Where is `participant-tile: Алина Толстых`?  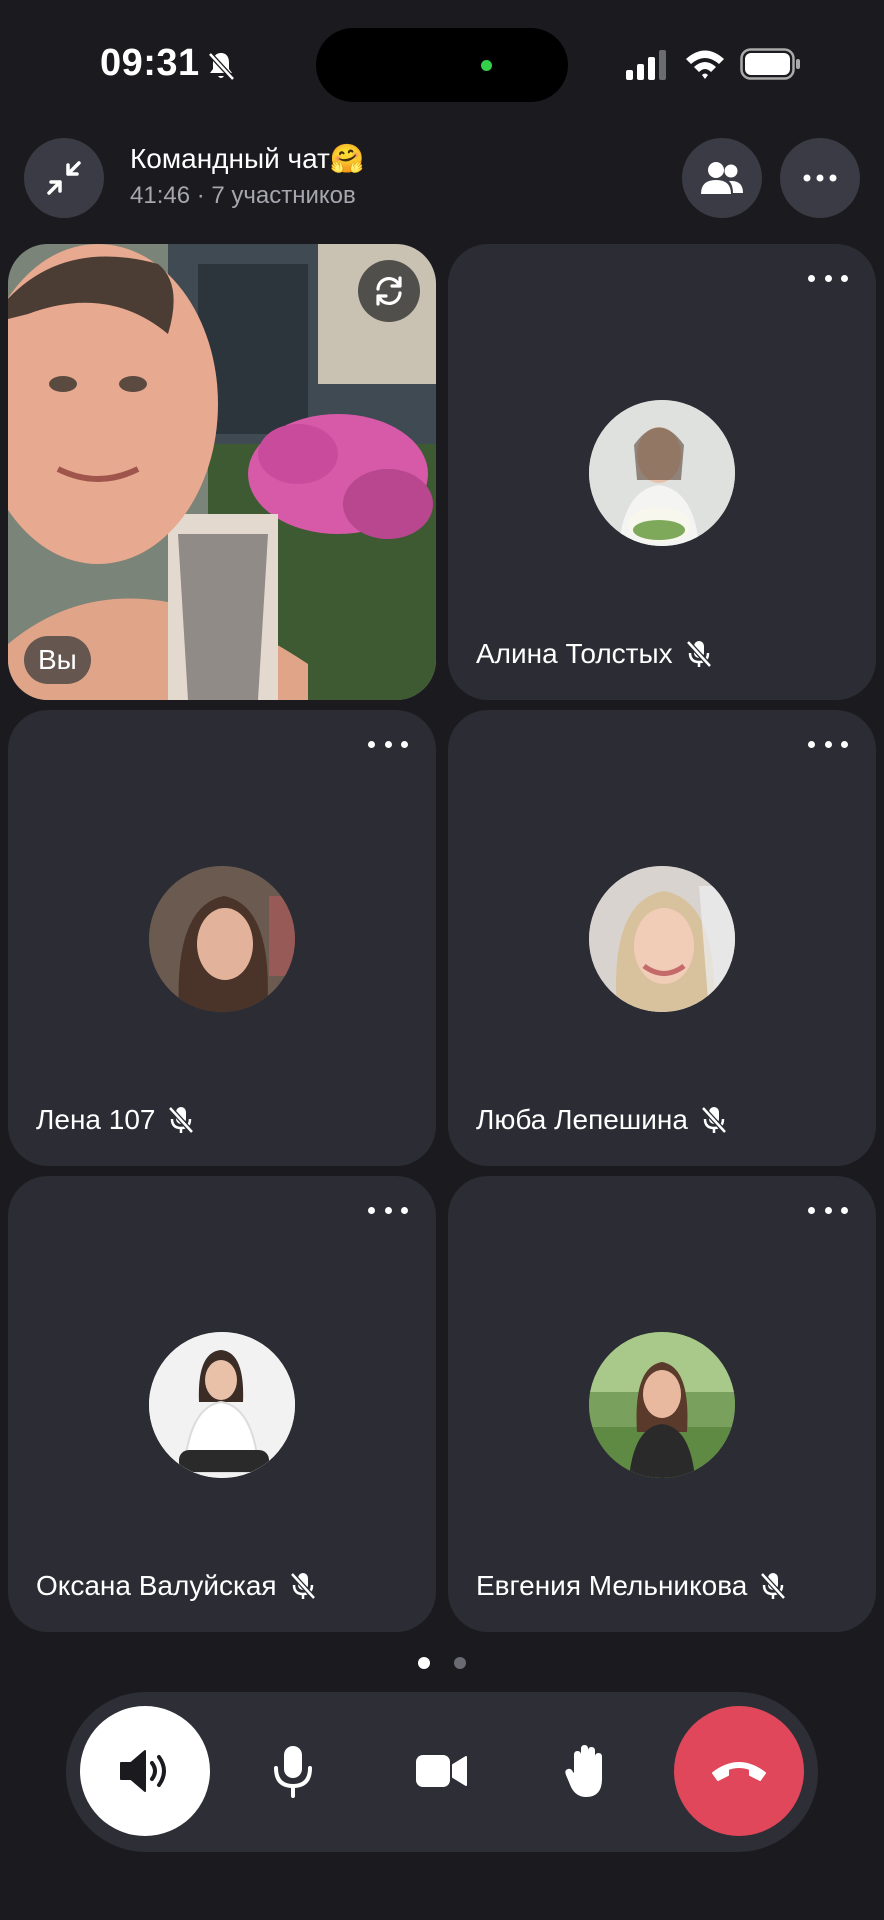
participant-tile: Алина Толстых is located at coordinates (662, 472).